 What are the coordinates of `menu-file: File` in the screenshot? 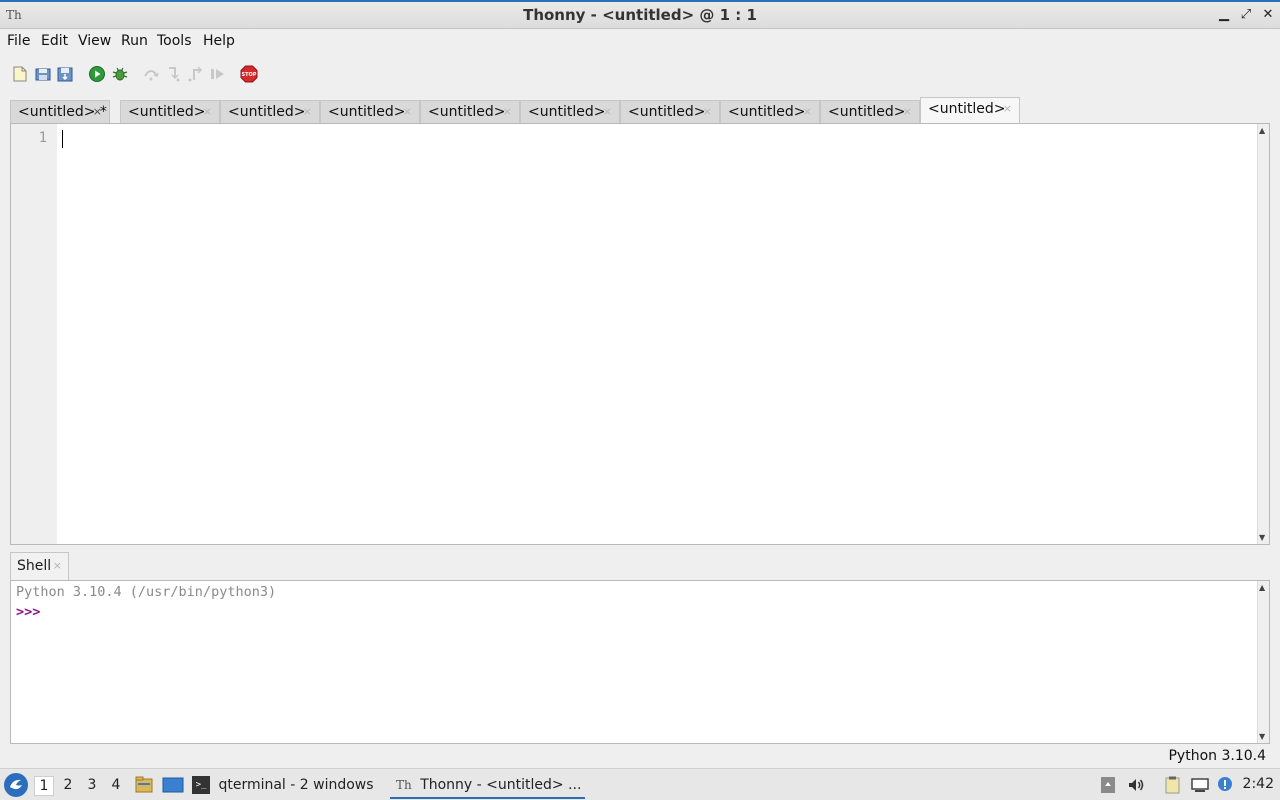 It's located at (18, 41).